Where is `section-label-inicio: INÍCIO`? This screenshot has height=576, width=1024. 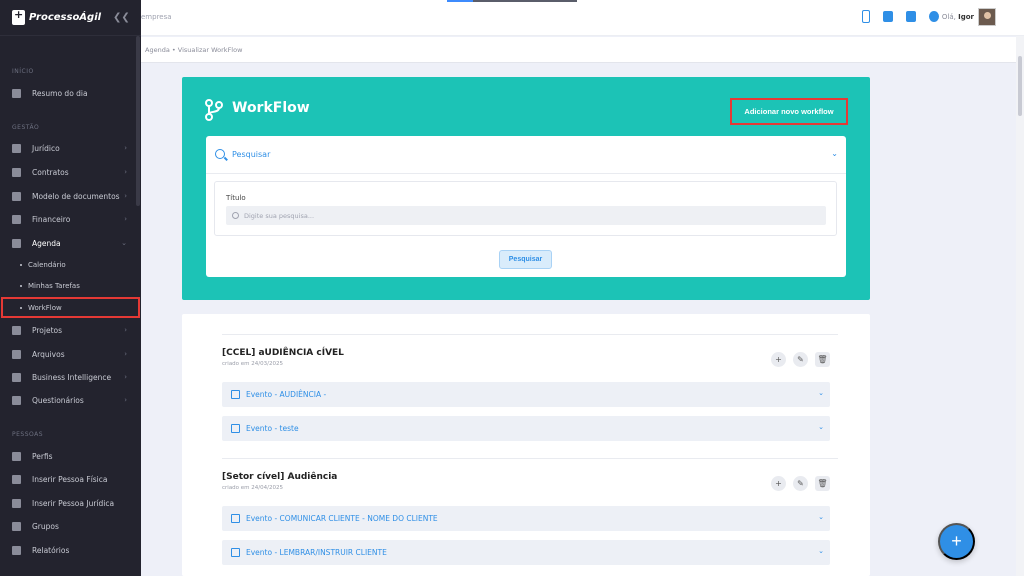
section-label-inicio: INÍCIO is located at coordinates (23, 71).